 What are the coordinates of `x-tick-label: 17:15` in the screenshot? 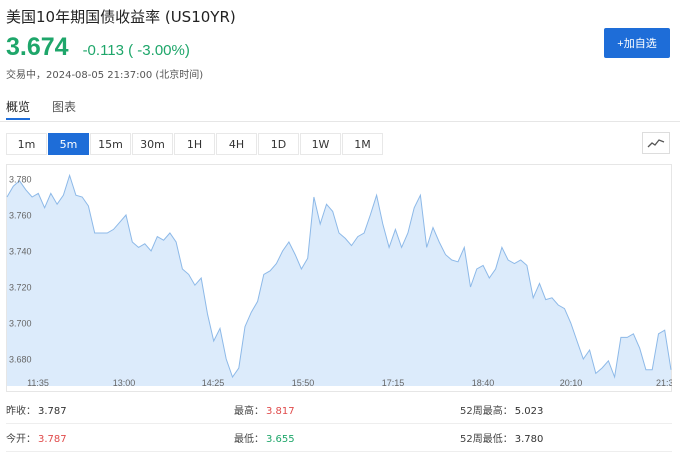 It's located at (393, 383).